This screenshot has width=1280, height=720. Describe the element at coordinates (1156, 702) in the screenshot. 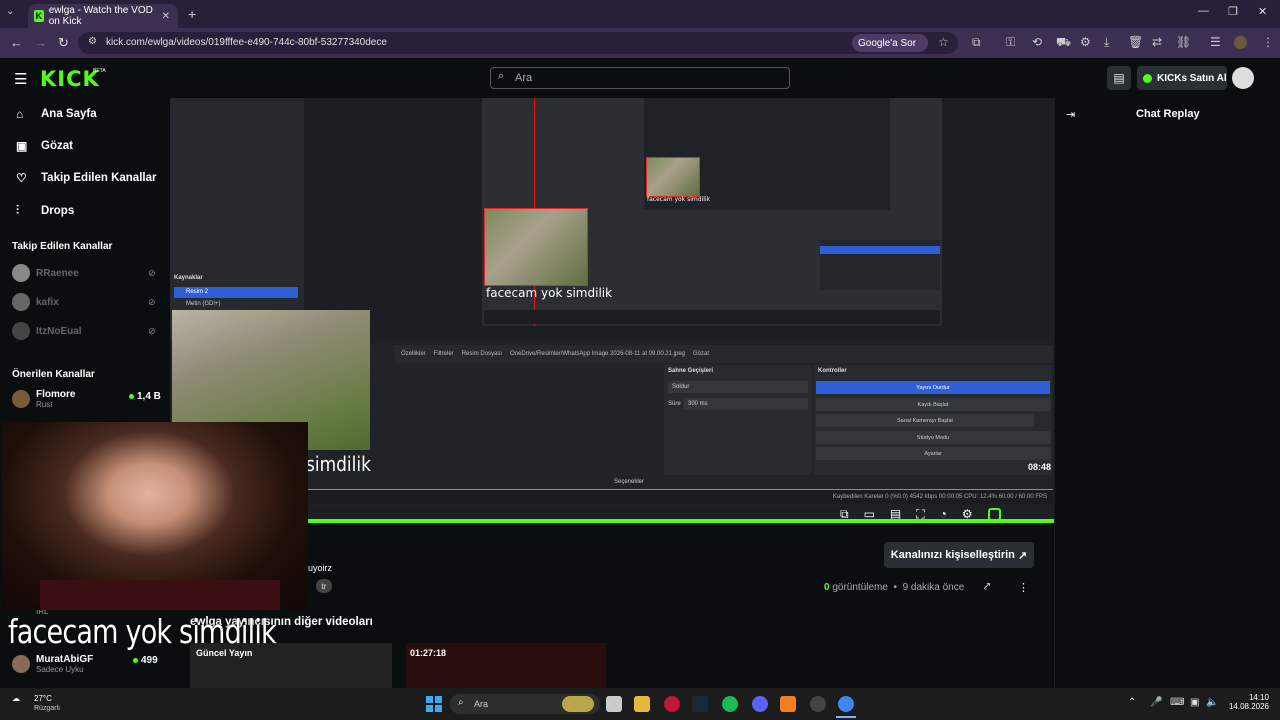

I see `mic-icon: 🎤` at that location.